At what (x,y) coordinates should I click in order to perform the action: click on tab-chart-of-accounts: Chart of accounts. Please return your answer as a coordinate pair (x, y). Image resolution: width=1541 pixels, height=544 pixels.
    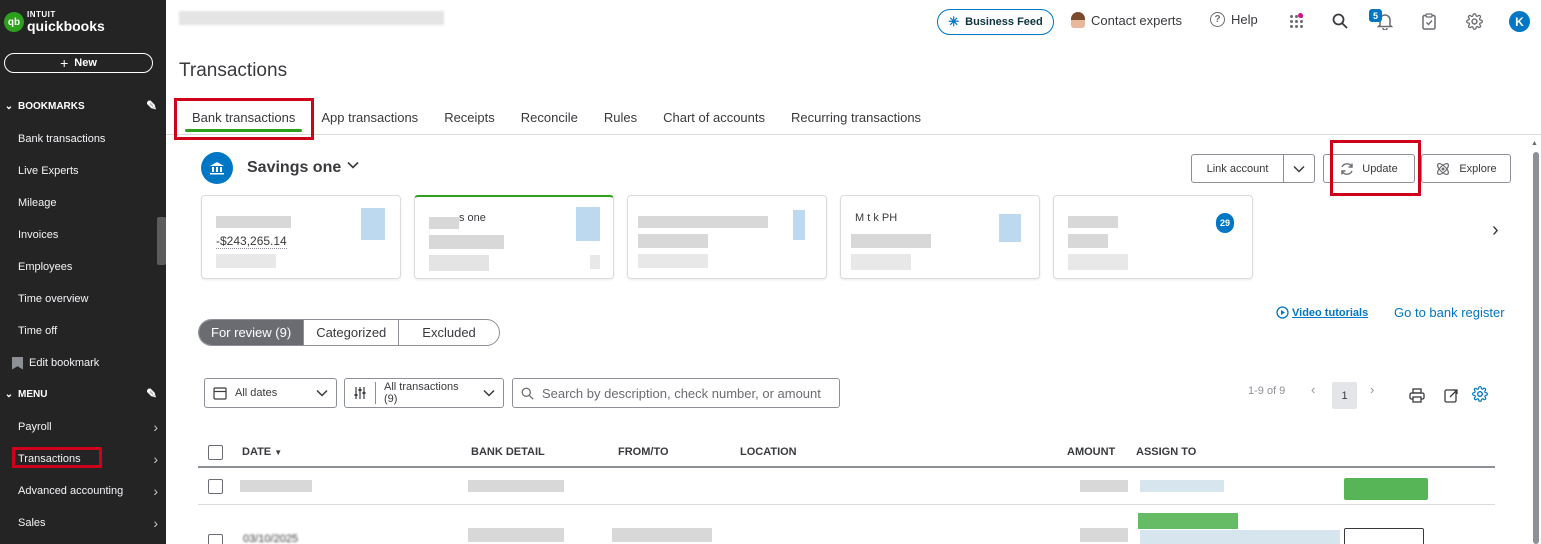
    Looking at the image, I should click on (714, 117).